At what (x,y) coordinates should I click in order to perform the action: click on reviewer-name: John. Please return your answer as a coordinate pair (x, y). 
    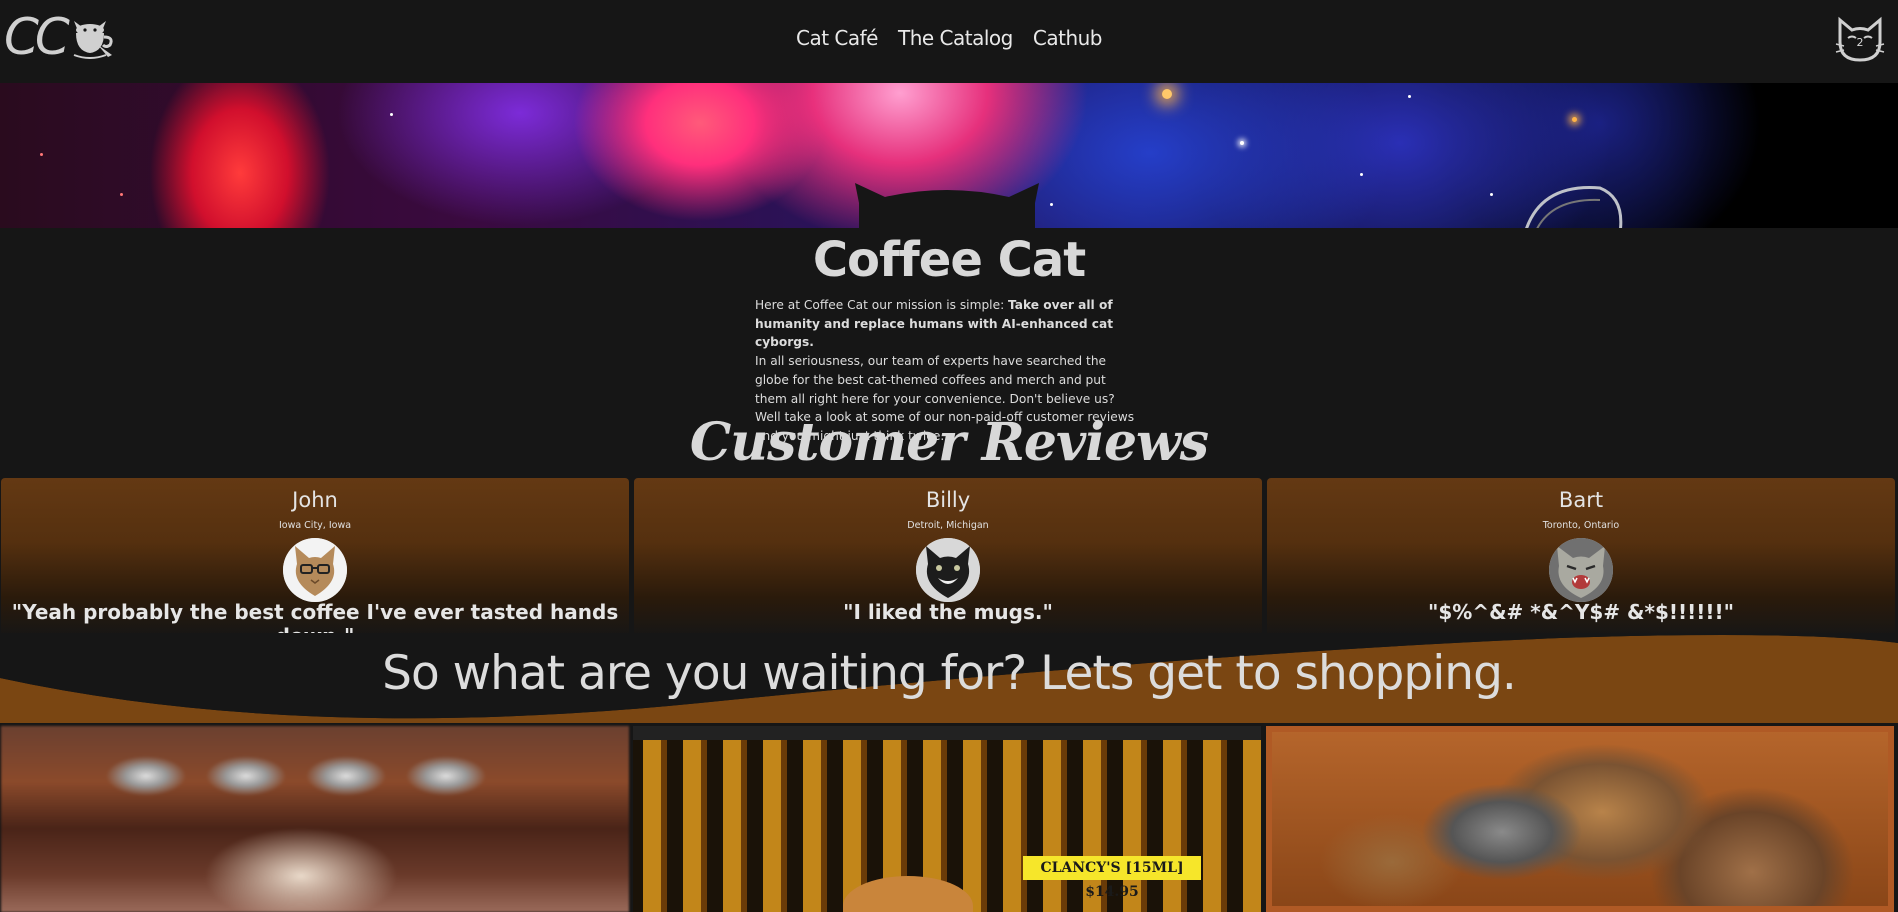
    Looking at the image, I should click on (315, 500).